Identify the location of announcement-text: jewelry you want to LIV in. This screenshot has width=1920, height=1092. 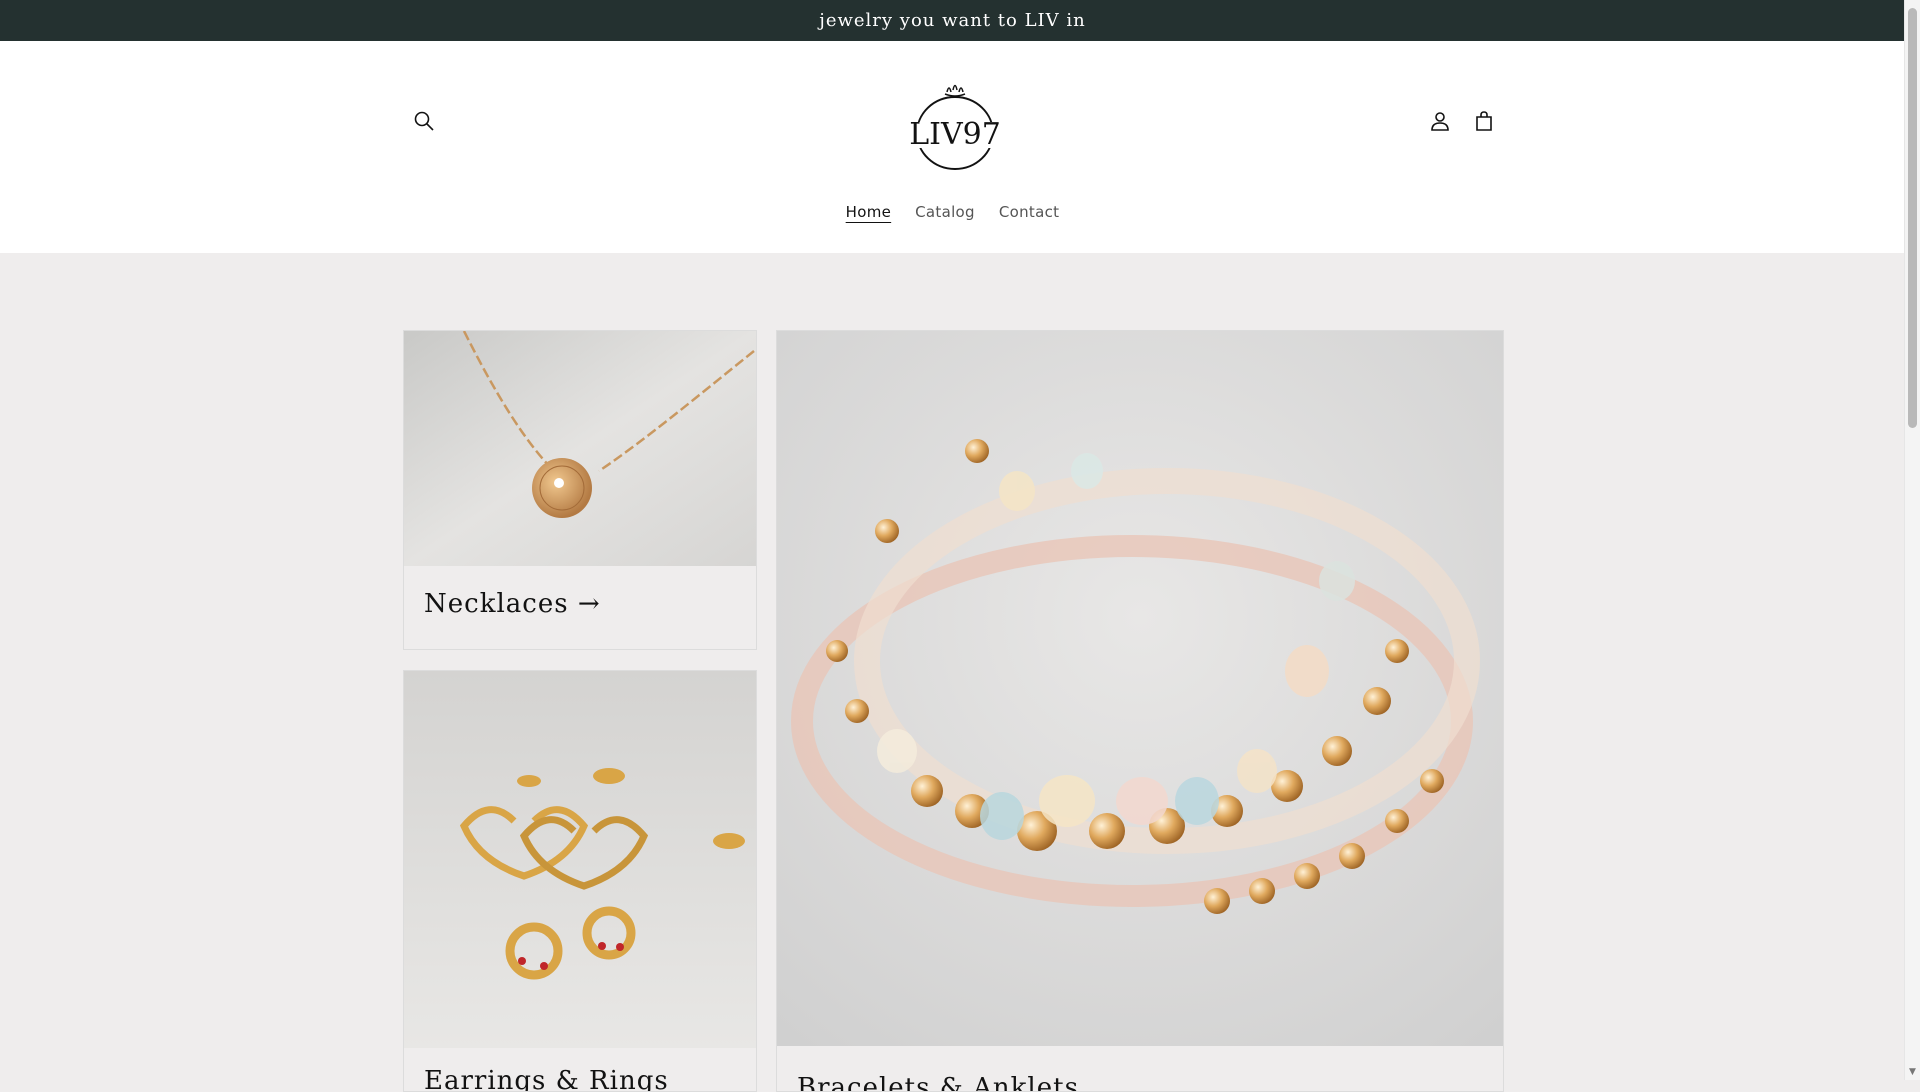
(952, 20).